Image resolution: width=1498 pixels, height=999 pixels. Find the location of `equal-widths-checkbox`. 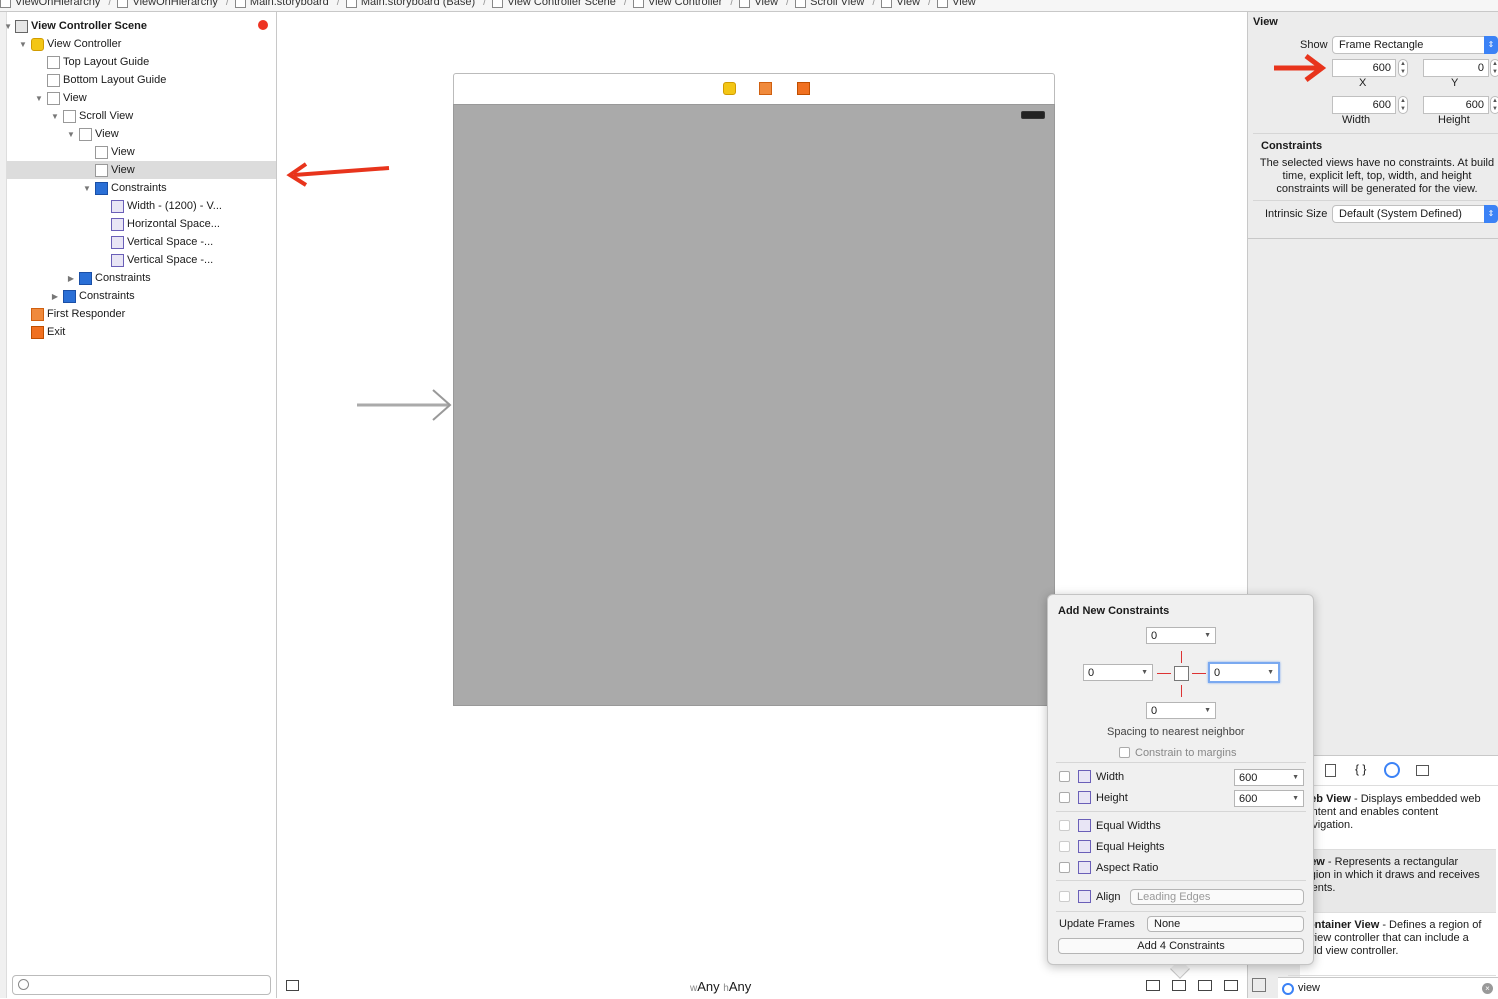

equal-widths-checkbox is located at coordinates (1064, 825).